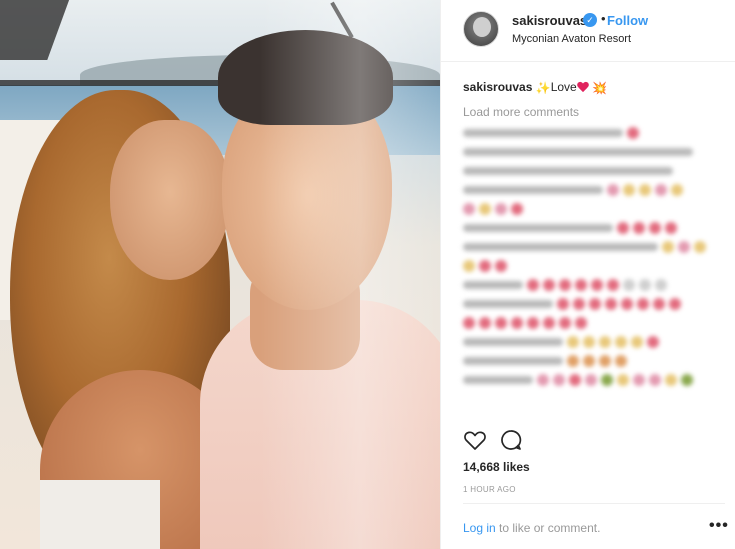  What do you see at coordinates (475, 440) in the screenshot?
I see `heart-outline-icon` at bounding box center [475, 440].